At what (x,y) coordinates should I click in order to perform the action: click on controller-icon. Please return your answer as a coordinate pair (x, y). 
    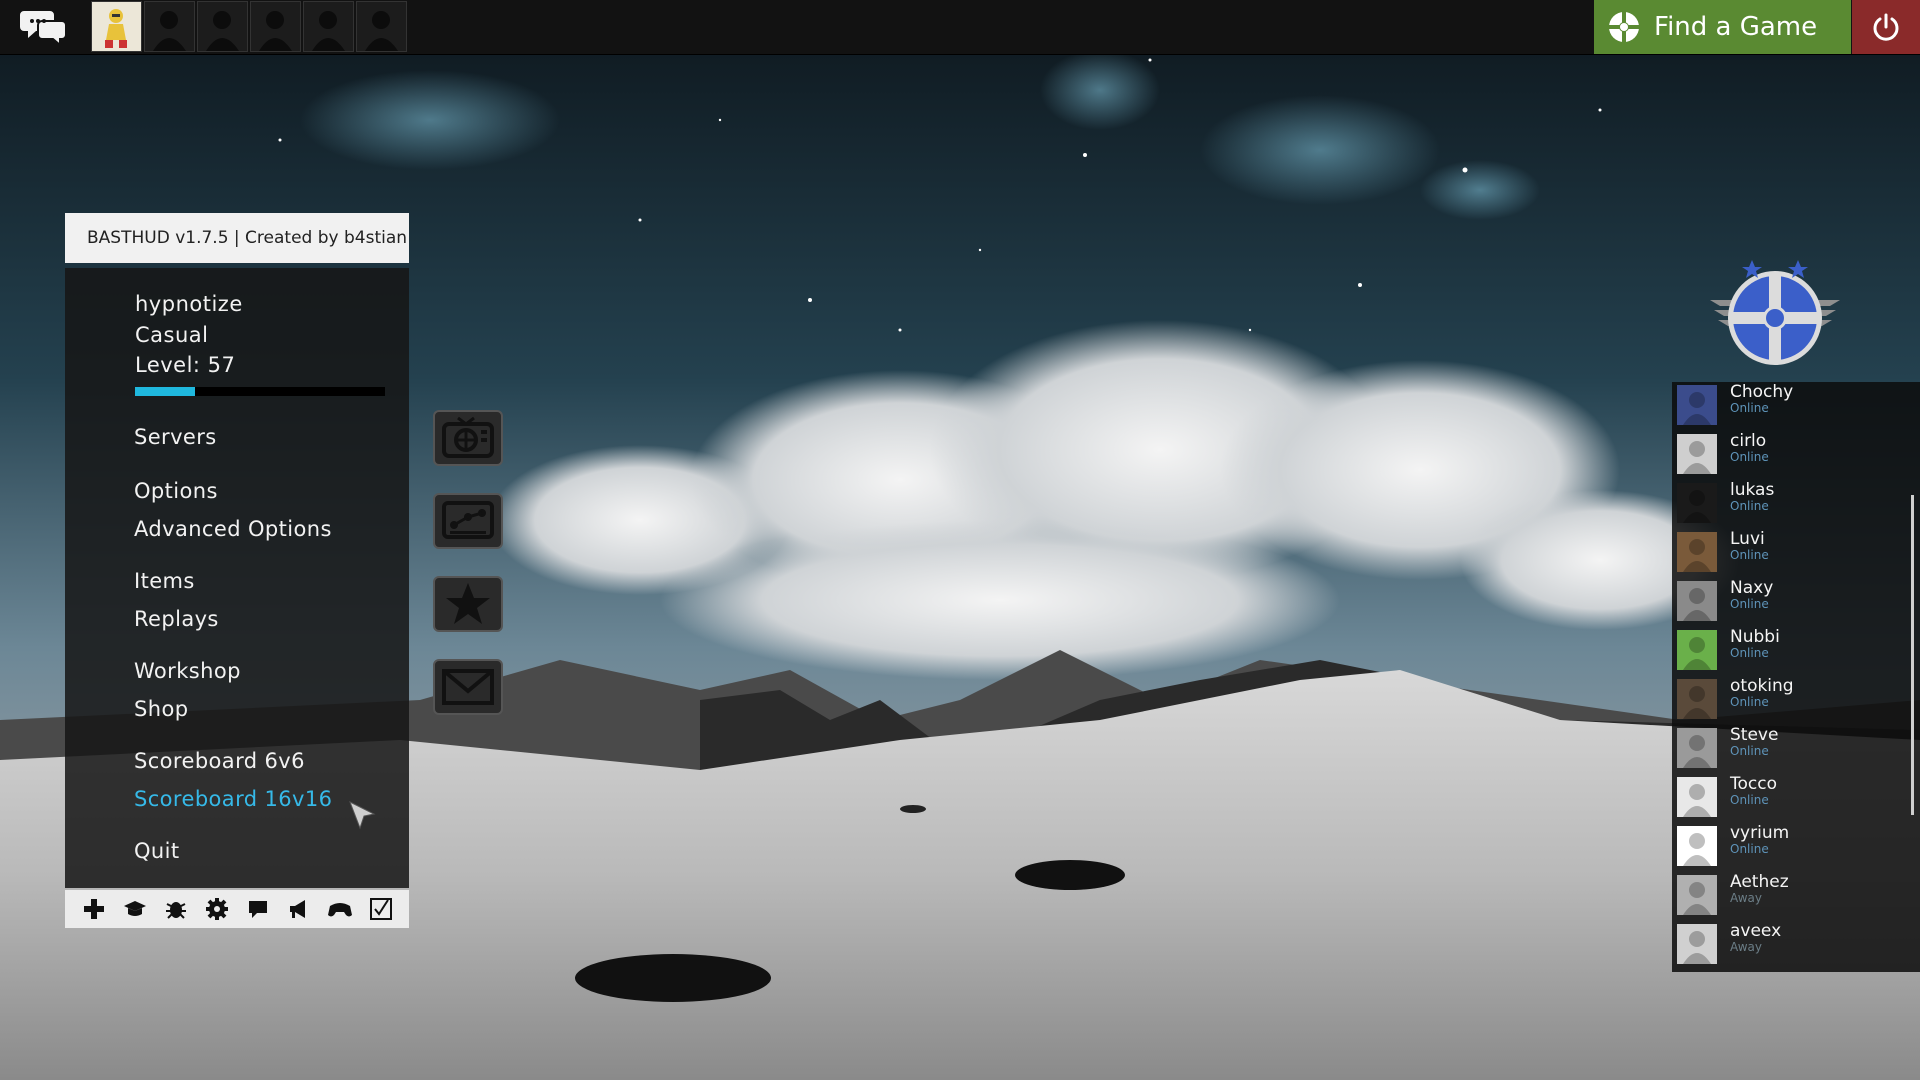
    Looking at the image, I should click on (340, 909).